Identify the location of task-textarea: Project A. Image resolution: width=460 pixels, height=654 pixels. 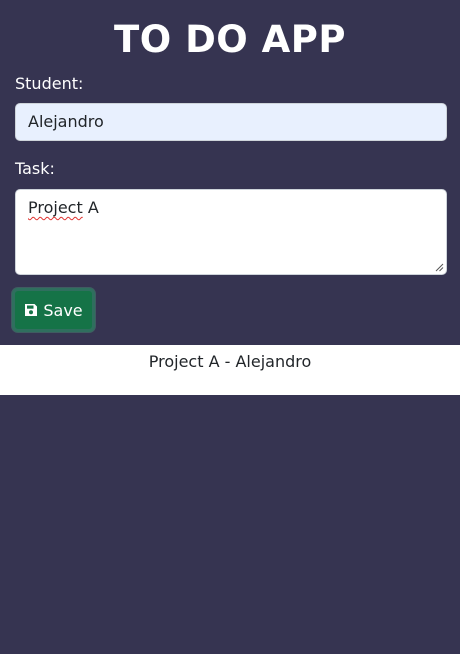
(231, 232).